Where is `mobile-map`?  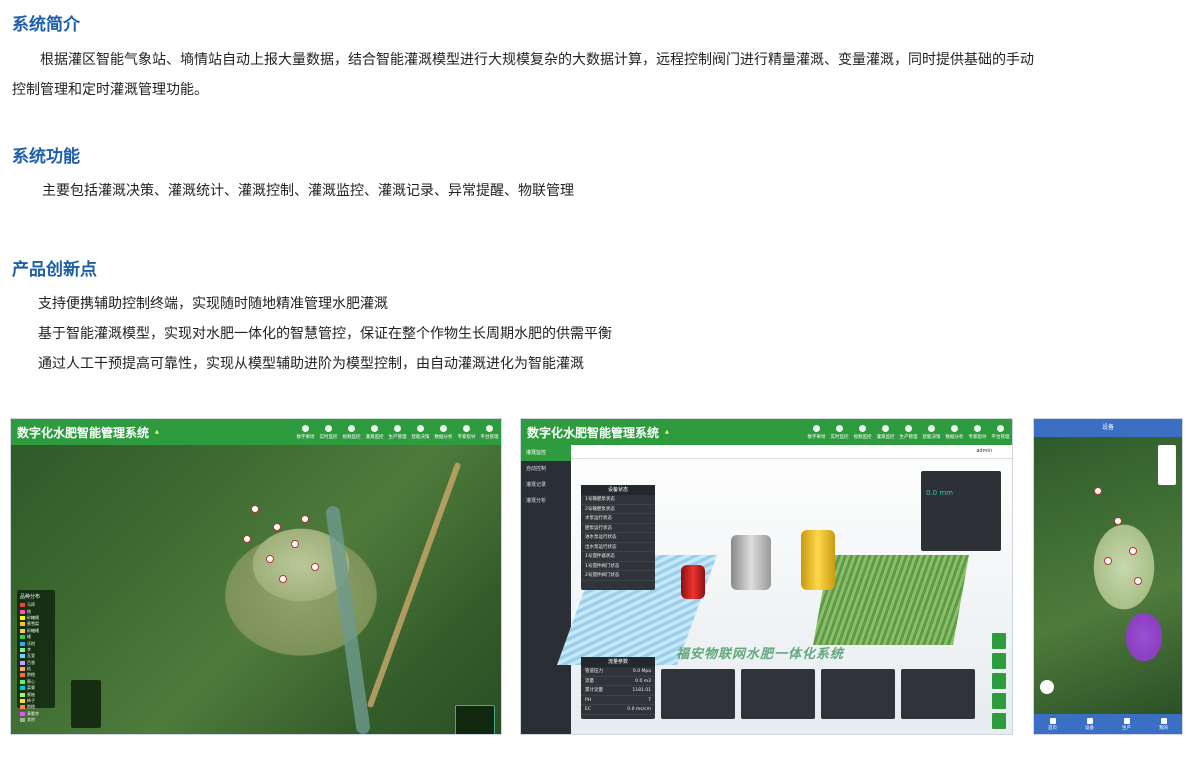 mobile-map is located at coordinates (1108, 575).